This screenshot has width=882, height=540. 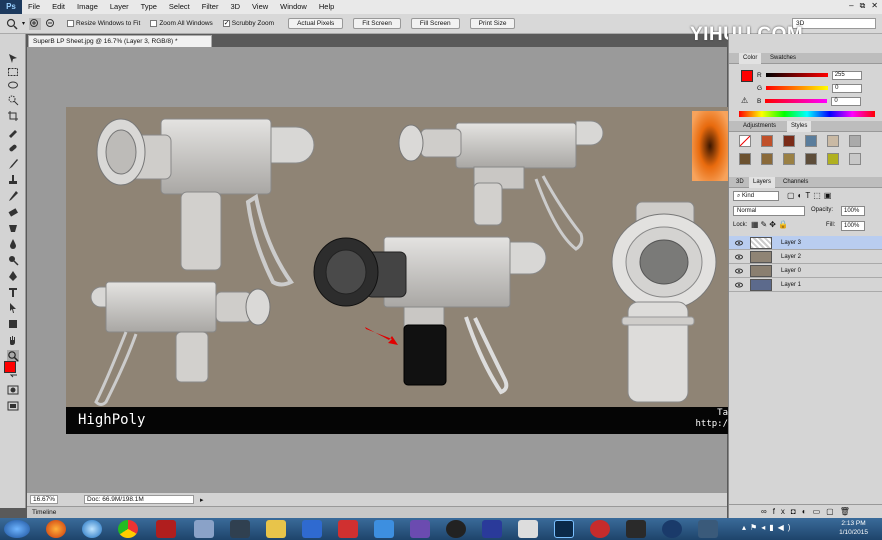 I want to click on layer-row-layer-3: Layer 3, so click(x=805, y=243).